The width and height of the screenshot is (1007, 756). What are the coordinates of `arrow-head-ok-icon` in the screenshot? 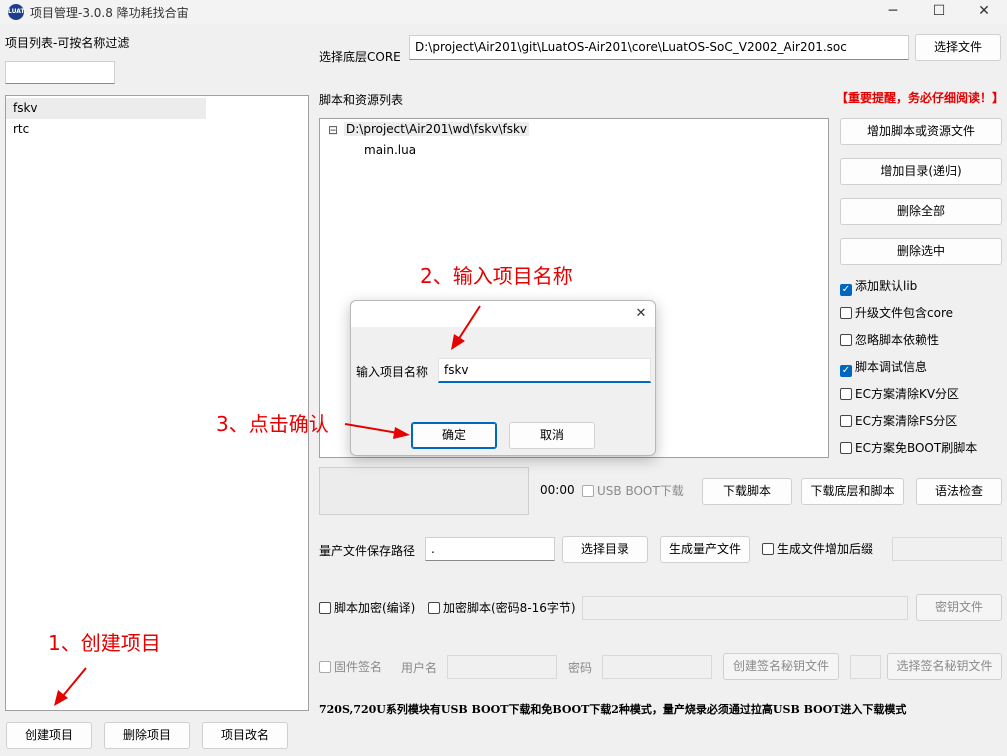 It's located at (401, 433).